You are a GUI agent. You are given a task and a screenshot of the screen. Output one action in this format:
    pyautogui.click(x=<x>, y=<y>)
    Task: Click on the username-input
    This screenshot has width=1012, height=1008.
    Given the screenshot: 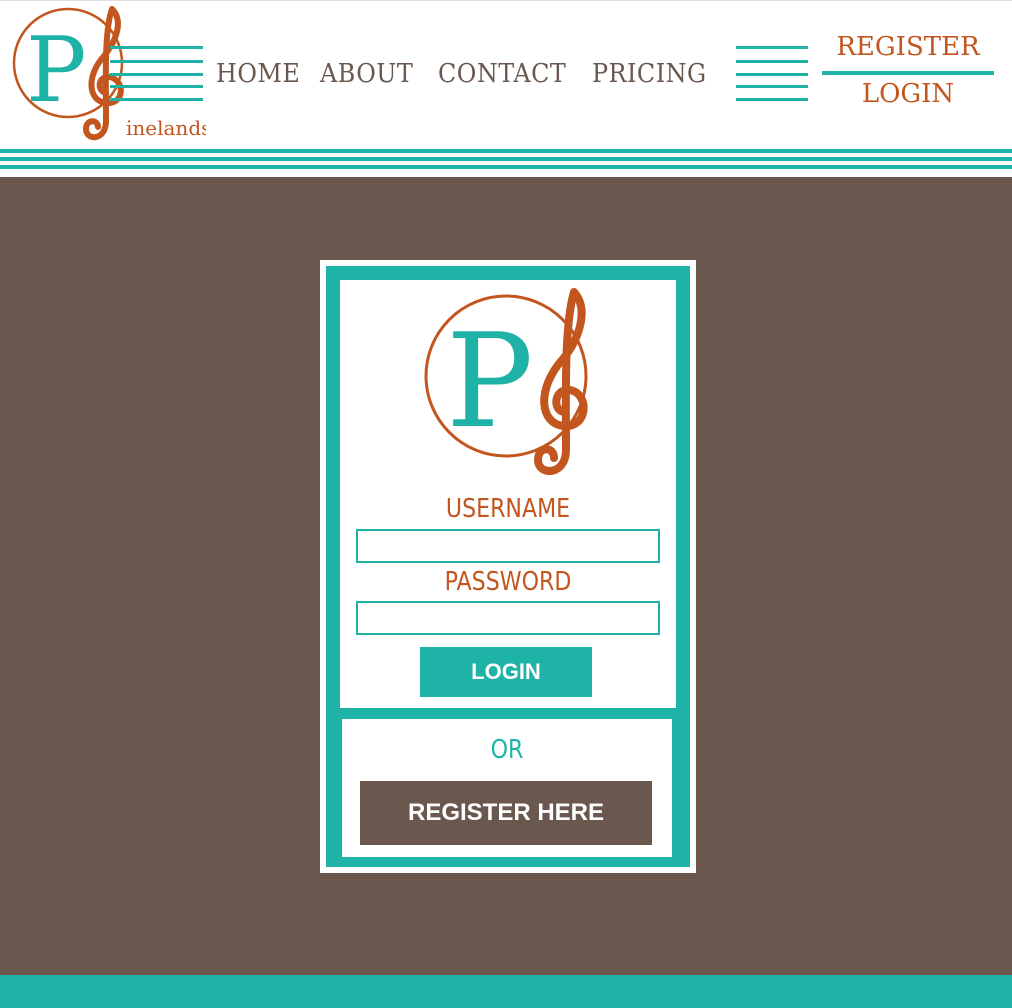 What is the action you would take?
    pyautogui.click(x=508, y=546)
    